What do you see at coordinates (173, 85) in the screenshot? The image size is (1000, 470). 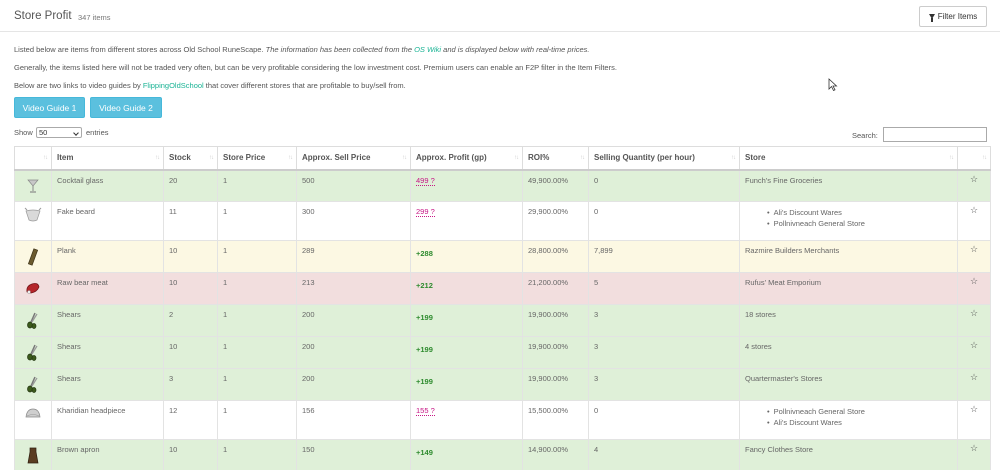 I see `flippingoldschool-link: FlippingOldSchool` at bounding box center [173, 85].